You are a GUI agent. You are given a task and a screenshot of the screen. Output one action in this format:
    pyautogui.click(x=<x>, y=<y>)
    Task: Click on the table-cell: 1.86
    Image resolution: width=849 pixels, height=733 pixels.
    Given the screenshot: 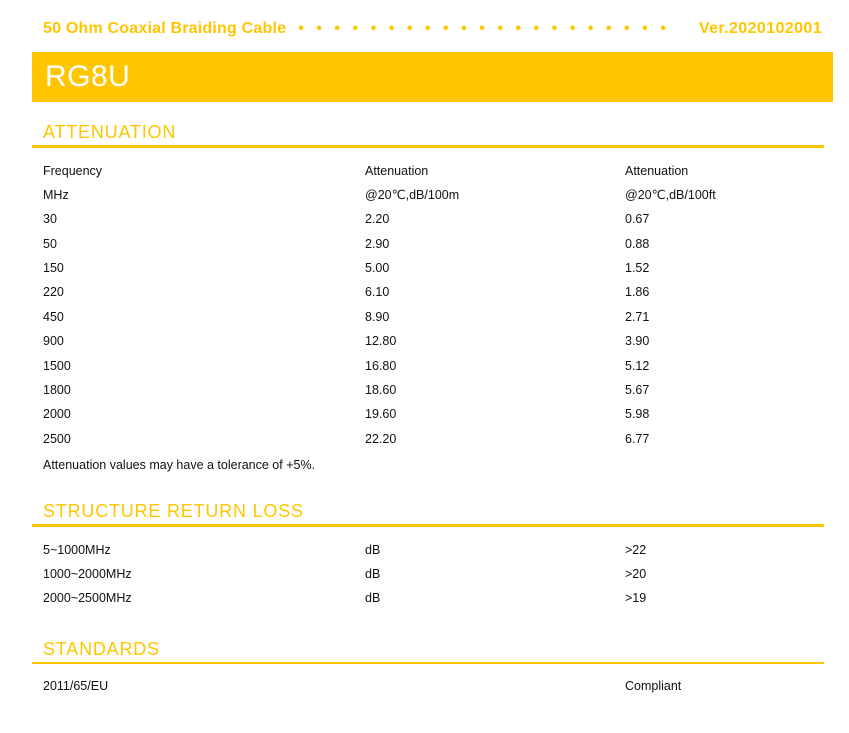 What is the action you would take?
    pyautogui.click(x=637, y=292)
    